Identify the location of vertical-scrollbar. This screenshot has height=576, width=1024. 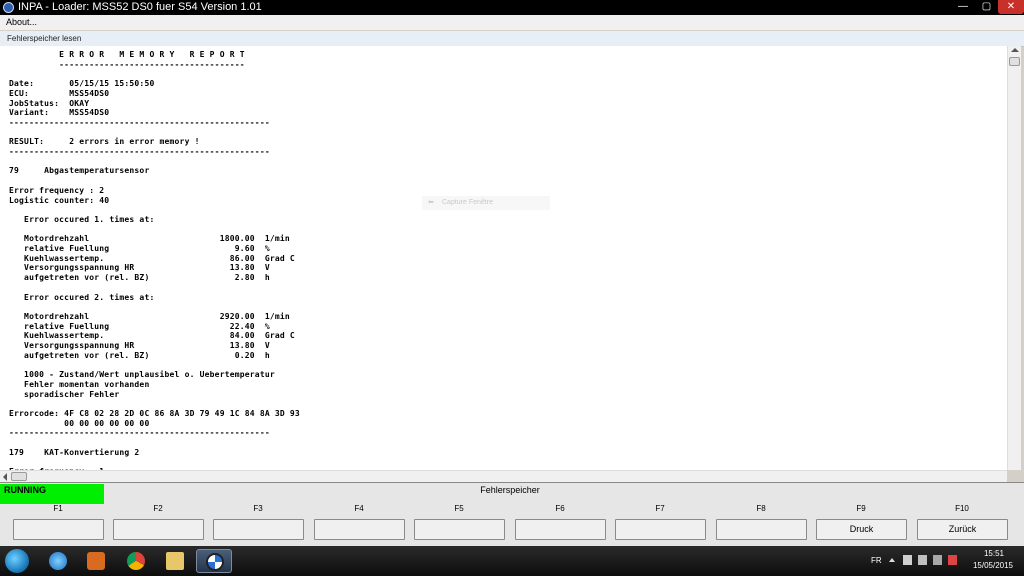
(1014, 258).